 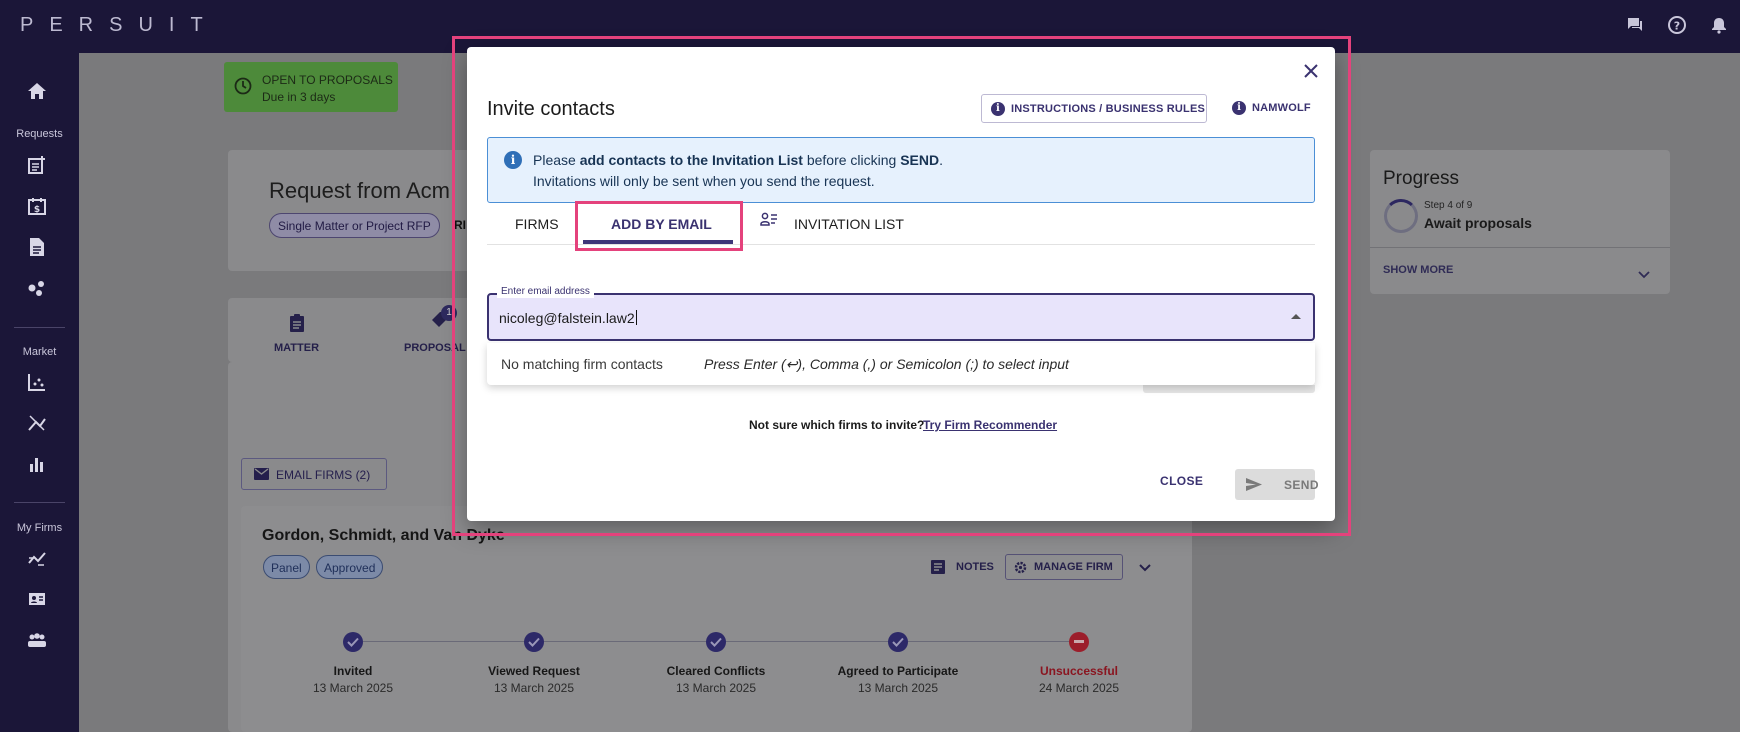 I want to click on analytics-icon, so click(x=37, y=423).